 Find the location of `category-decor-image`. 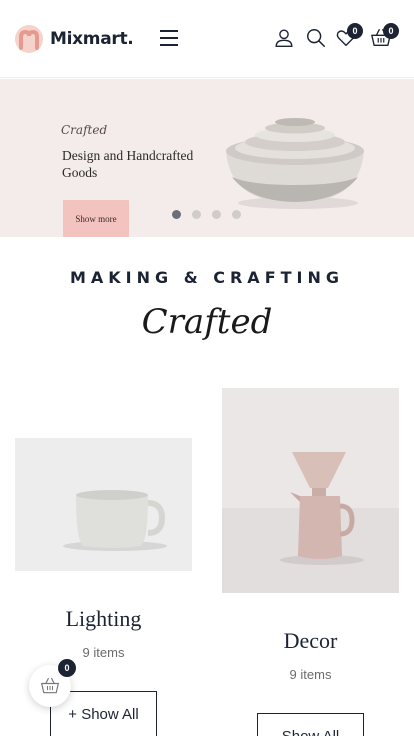

category-decor-image is located at coordinates (310, 490).